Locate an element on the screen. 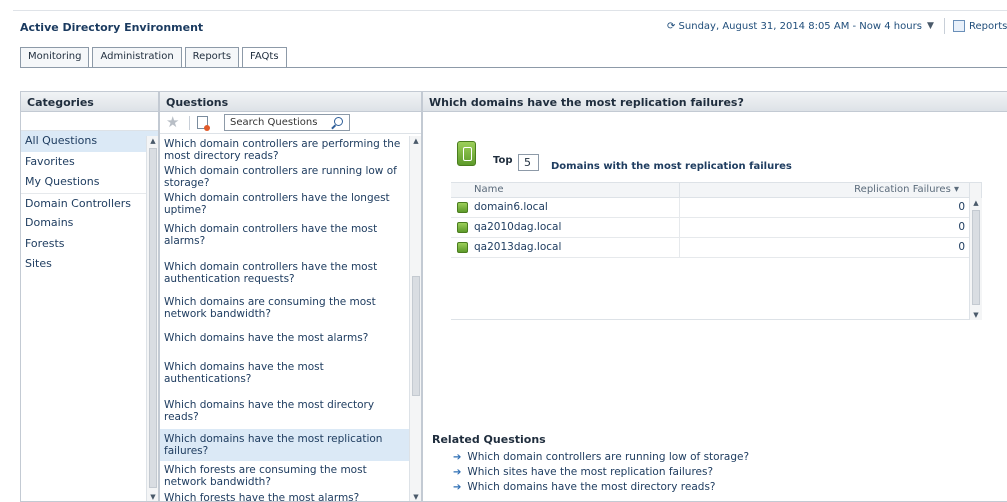 The image size is (1007, 502). list-item: Which forests have the most alarms? is located at coordinates (284, 496).